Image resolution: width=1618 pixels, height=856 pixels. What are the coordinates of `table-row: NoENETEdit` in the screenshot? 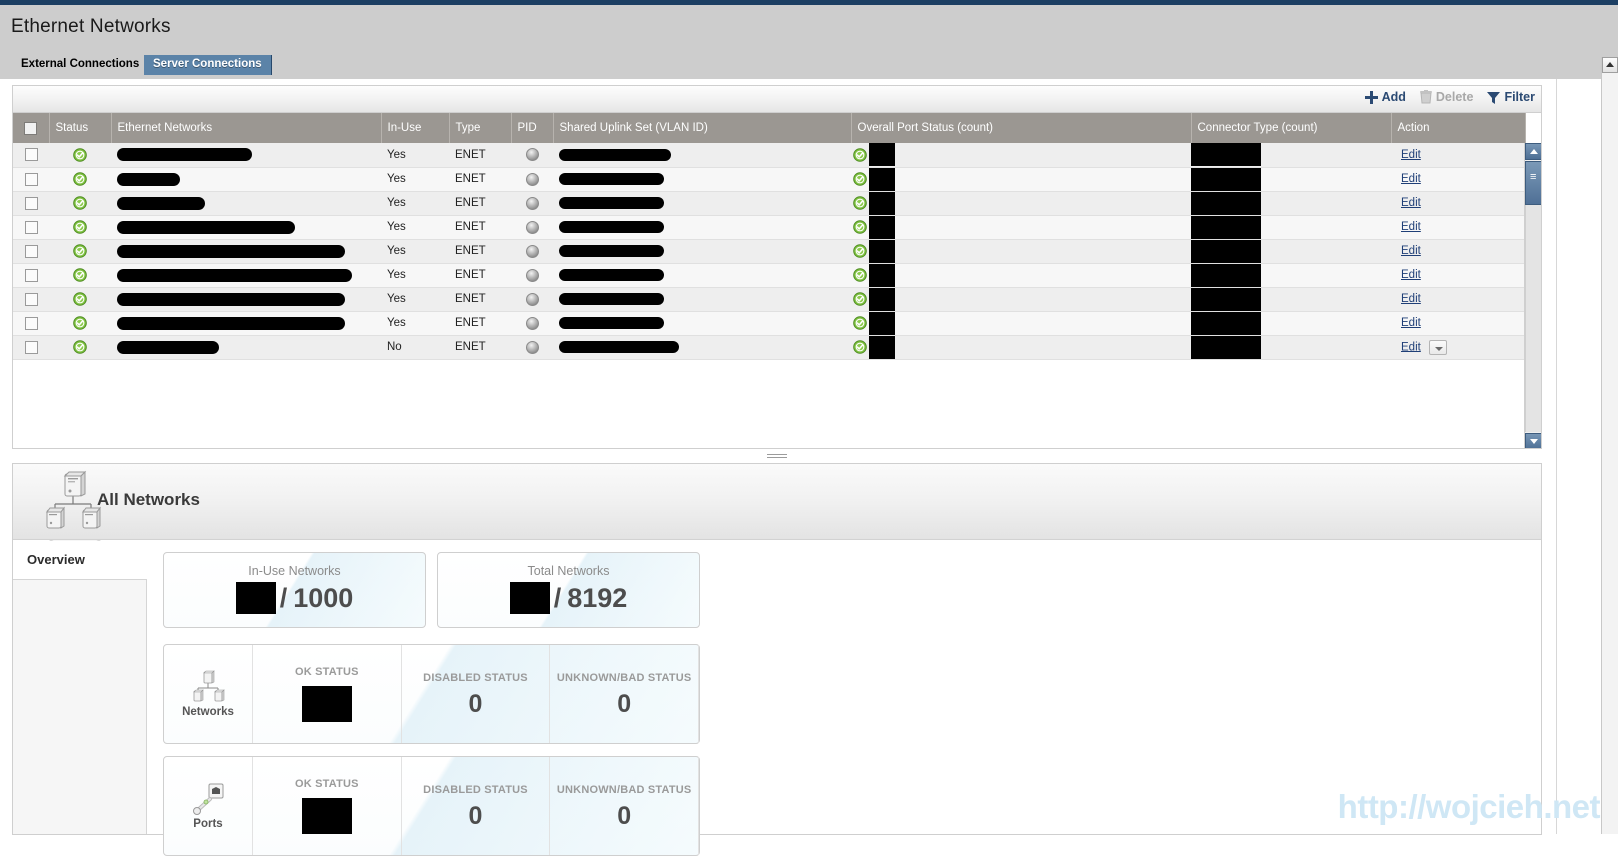 It's located at (769, 347).